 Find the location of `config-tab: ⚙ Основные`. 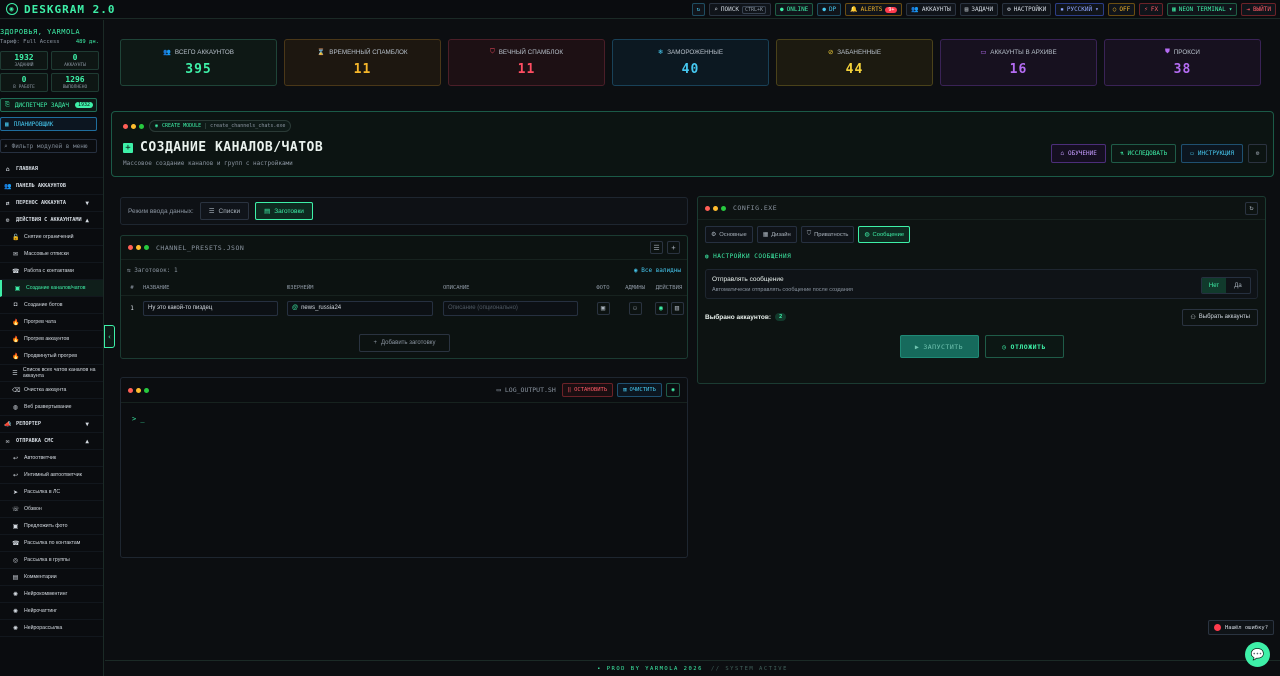

config-tab: ⚙ Основные is located at coordinates (729, 234).